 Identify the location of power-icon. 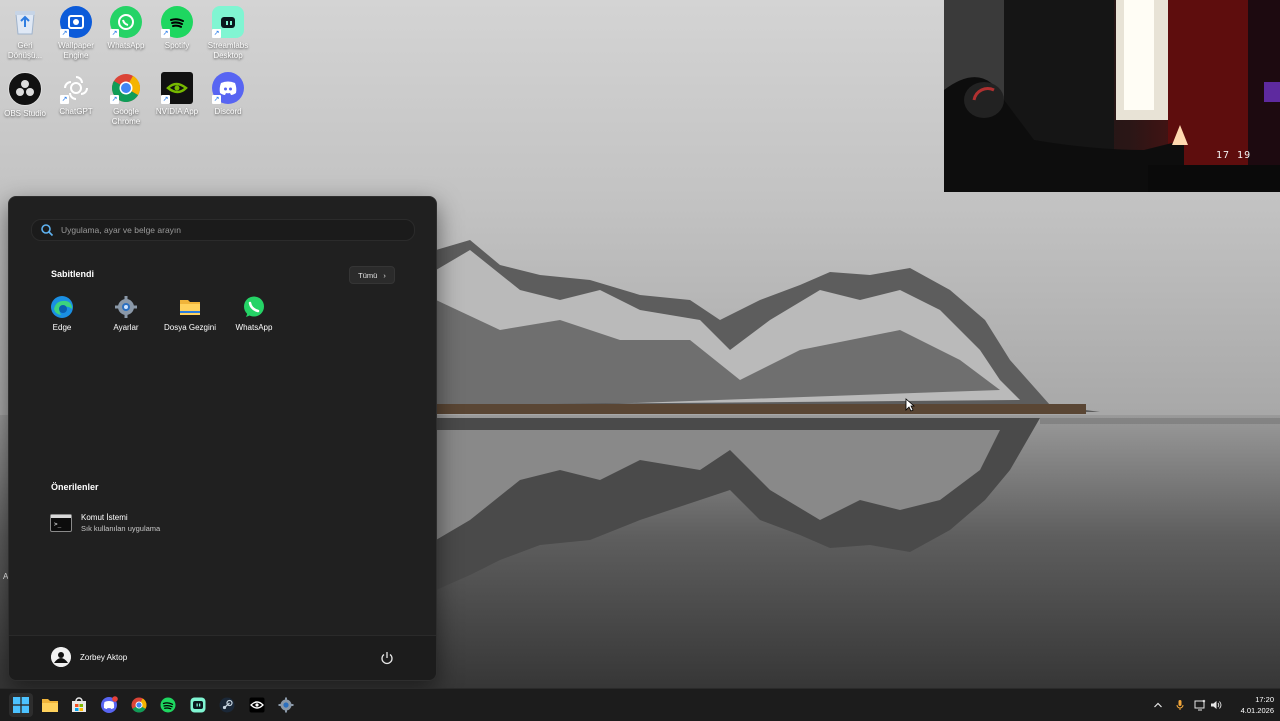
(387, 658).